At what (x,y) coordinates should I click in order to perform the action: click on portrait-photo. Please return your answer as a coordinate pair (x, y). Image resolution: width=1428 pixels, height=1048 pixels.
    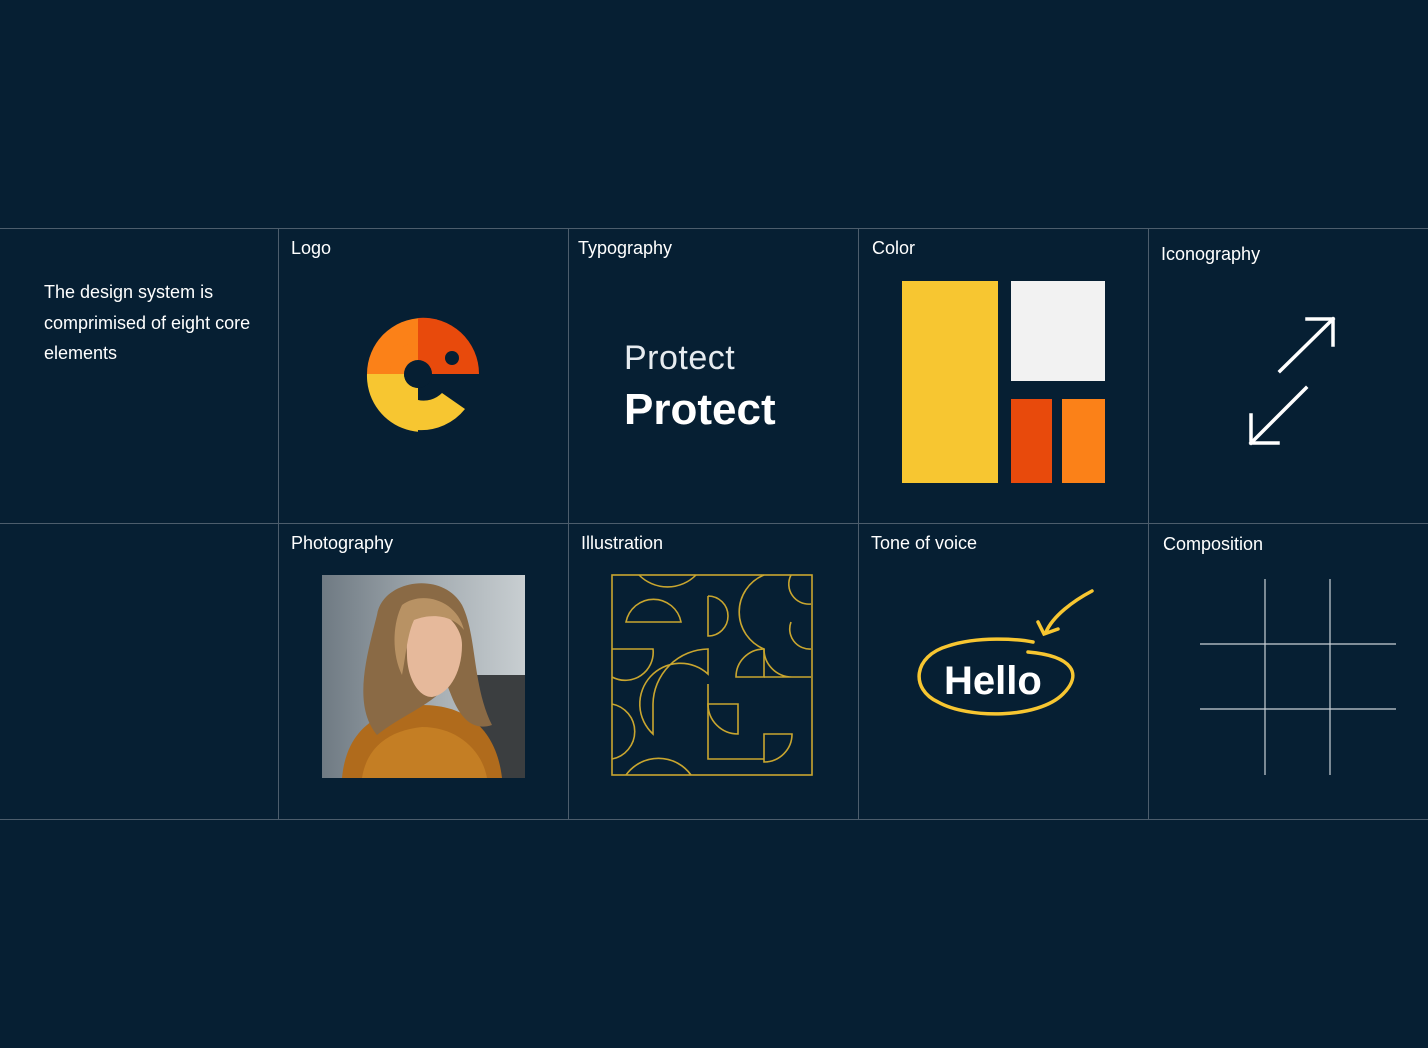
    Looking at the image, I should click on (423, 676).